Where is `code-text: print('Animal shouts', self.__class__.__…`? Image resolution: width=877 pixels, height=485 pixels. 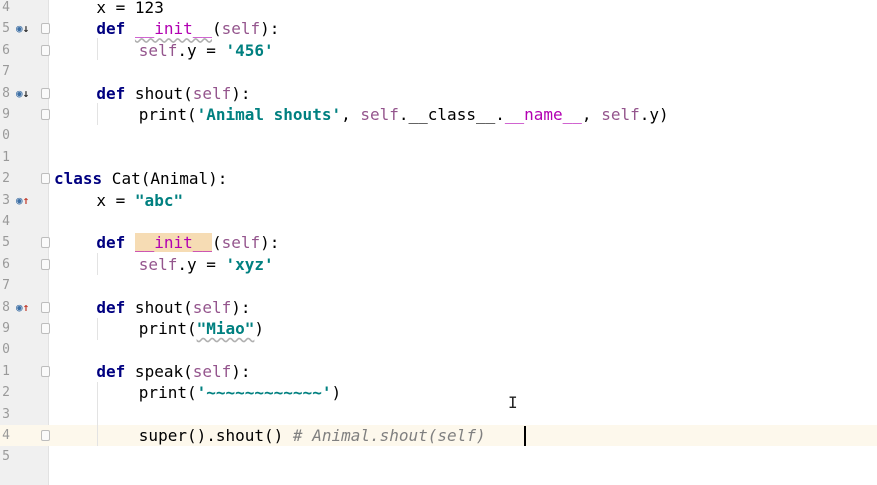 code-text: print('Animal shouts', self.__class__.__… is located at coordinates (404, 114).